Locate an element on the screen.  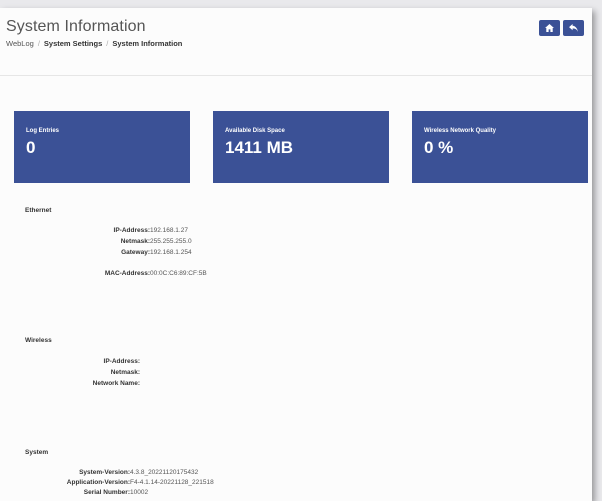
ethernet-ip-value: 192.168.1.27 is located at coordinates (169, 230).